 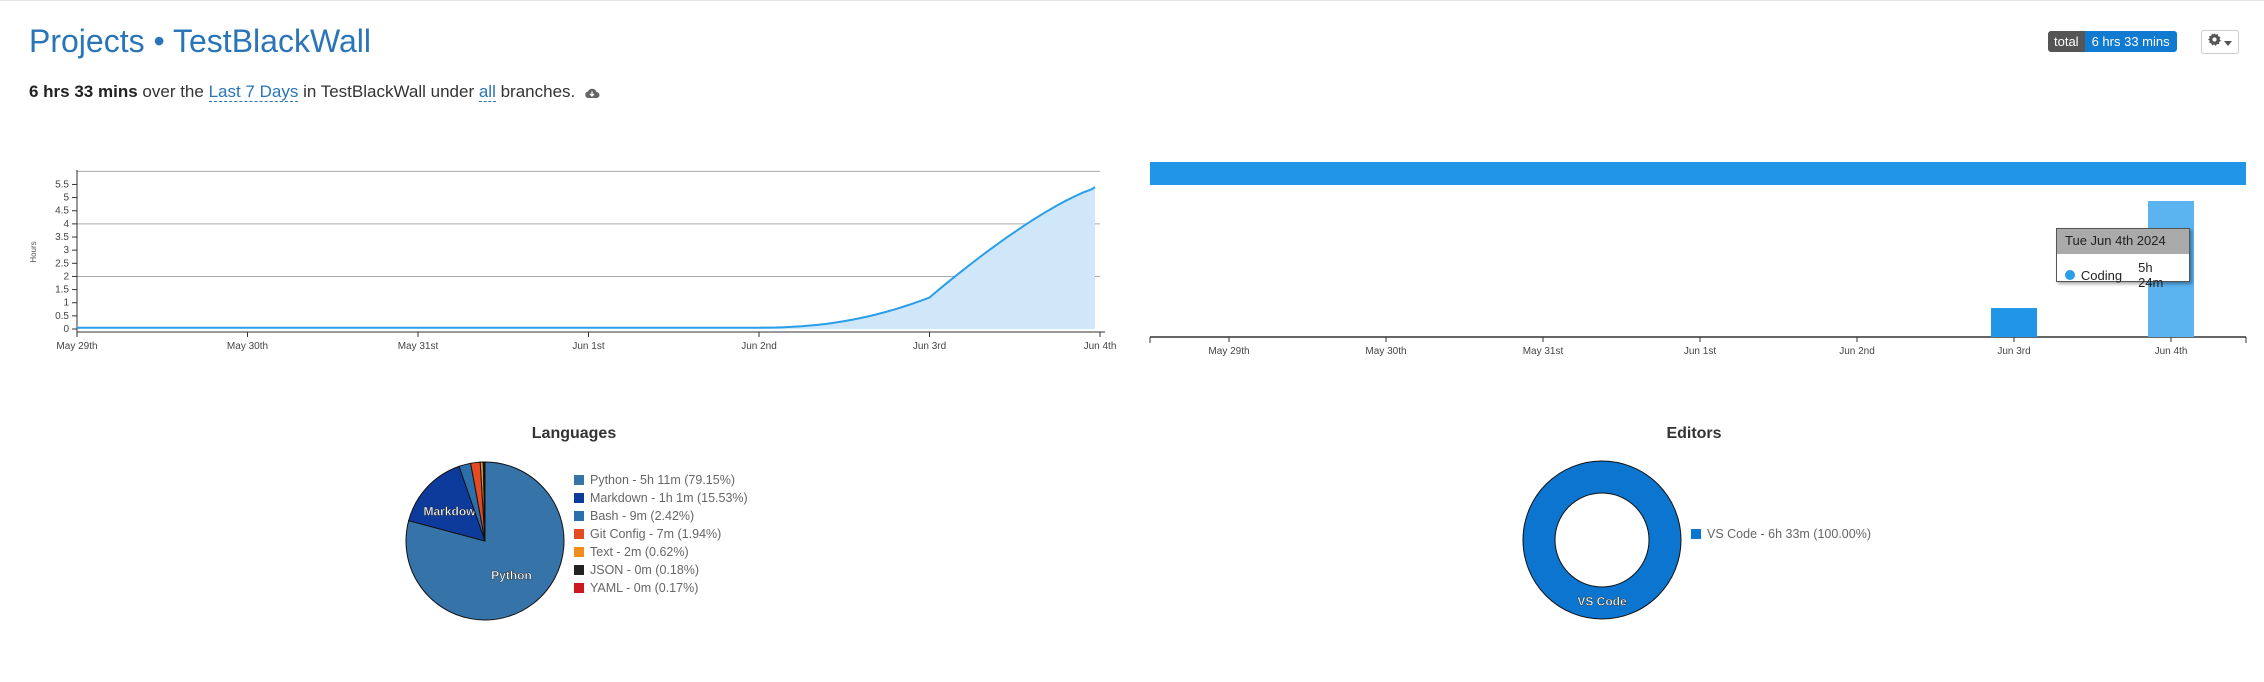 What do you see at coordinates (62, 237) in the screenshot?
I see `y-tick-label: 3.5` at bounding box center [62, 237].